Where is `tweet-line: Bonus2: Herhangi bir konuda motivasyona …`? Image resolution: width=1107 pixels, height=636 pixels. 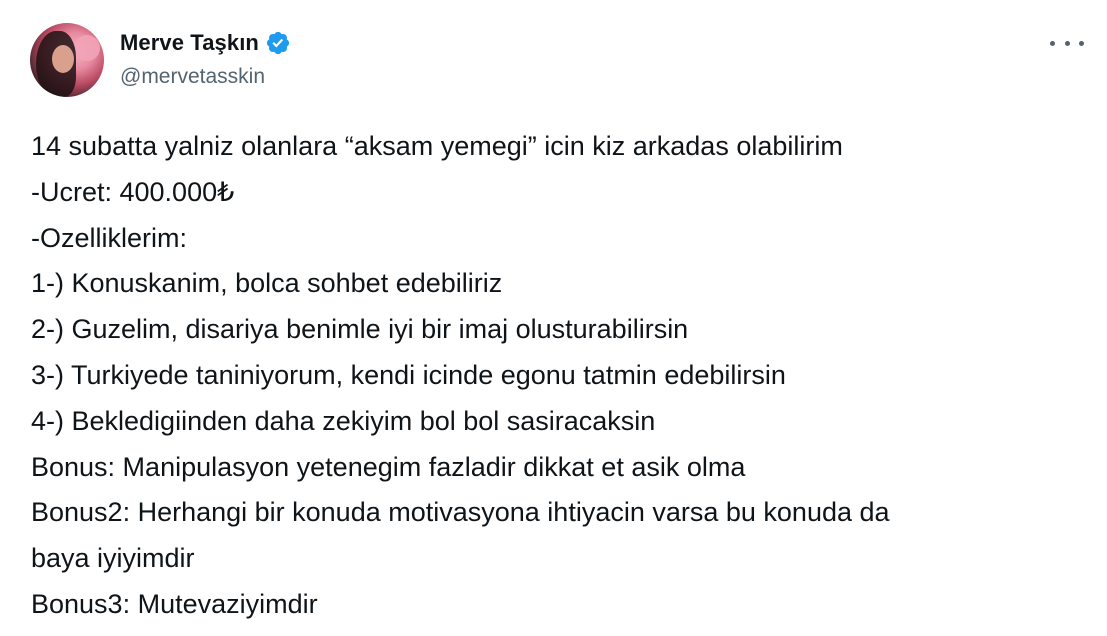 tweet-line: Bonus2: Herhangi bir konuda motivasyona … is located at coordinates (460, 512).